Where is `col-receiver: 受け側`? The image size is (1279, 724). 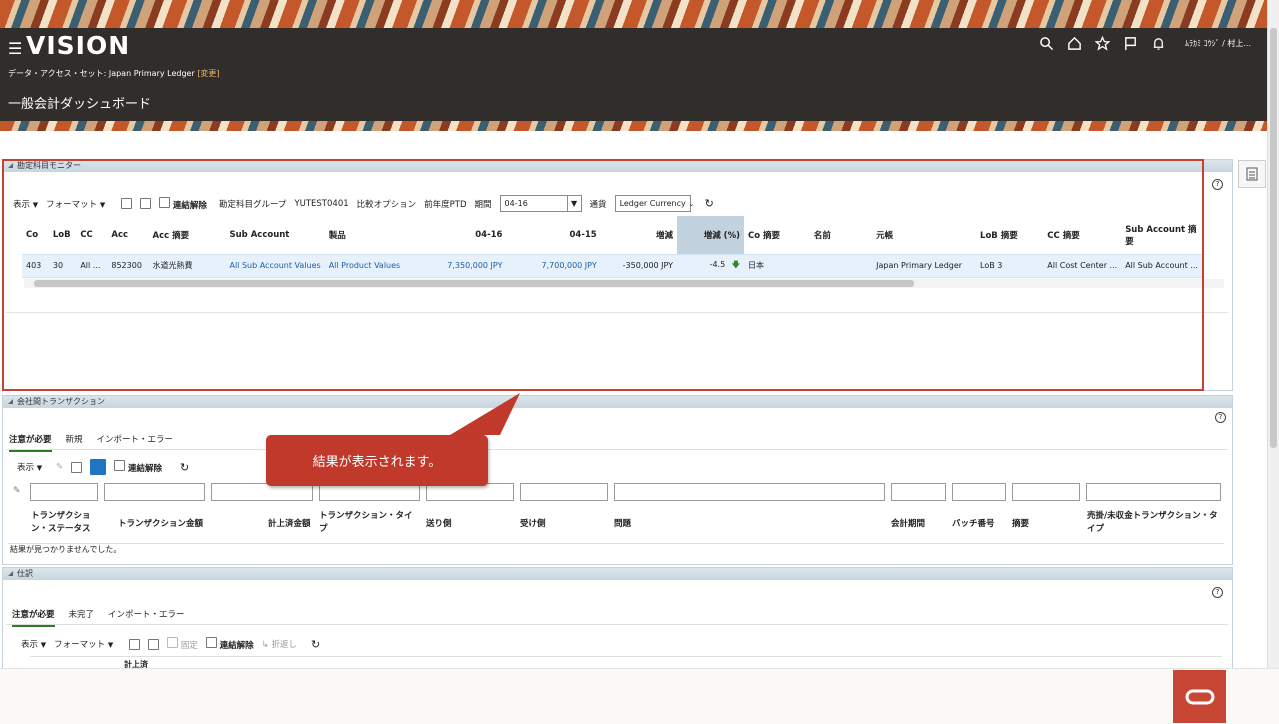 col-receiver: 受け側 is located at coordinates (533, 523).